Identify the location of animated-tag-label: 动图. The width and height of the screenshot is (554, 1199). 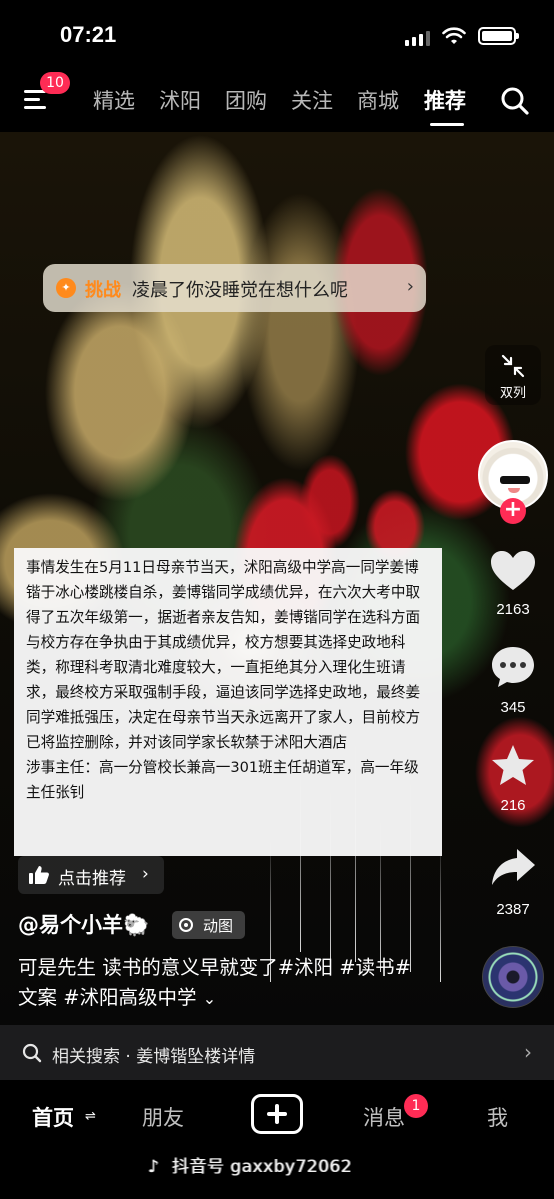
(218, 926).